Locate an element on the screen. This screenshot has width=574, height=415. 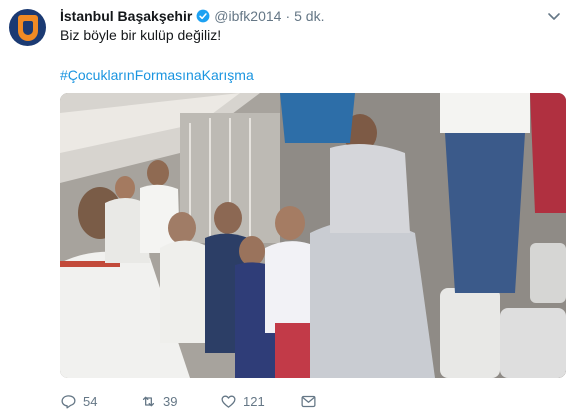
direct-message-button is located at coordinates (308, 401).